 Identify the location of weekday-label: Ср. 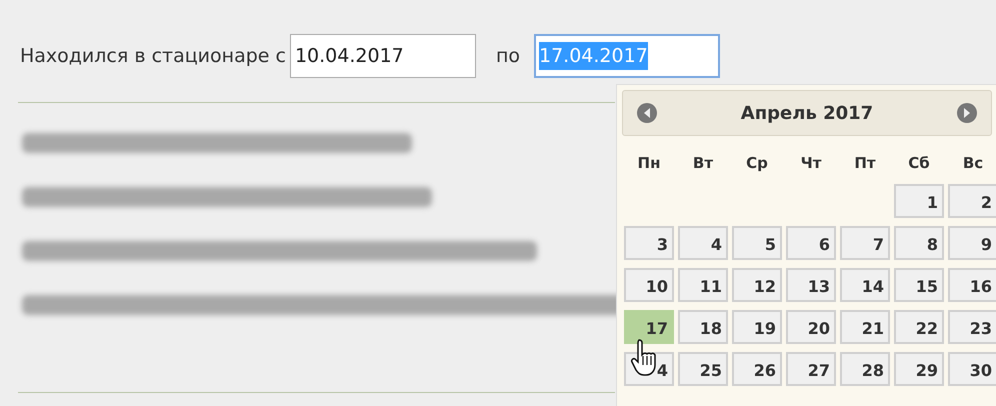
(757, 163).